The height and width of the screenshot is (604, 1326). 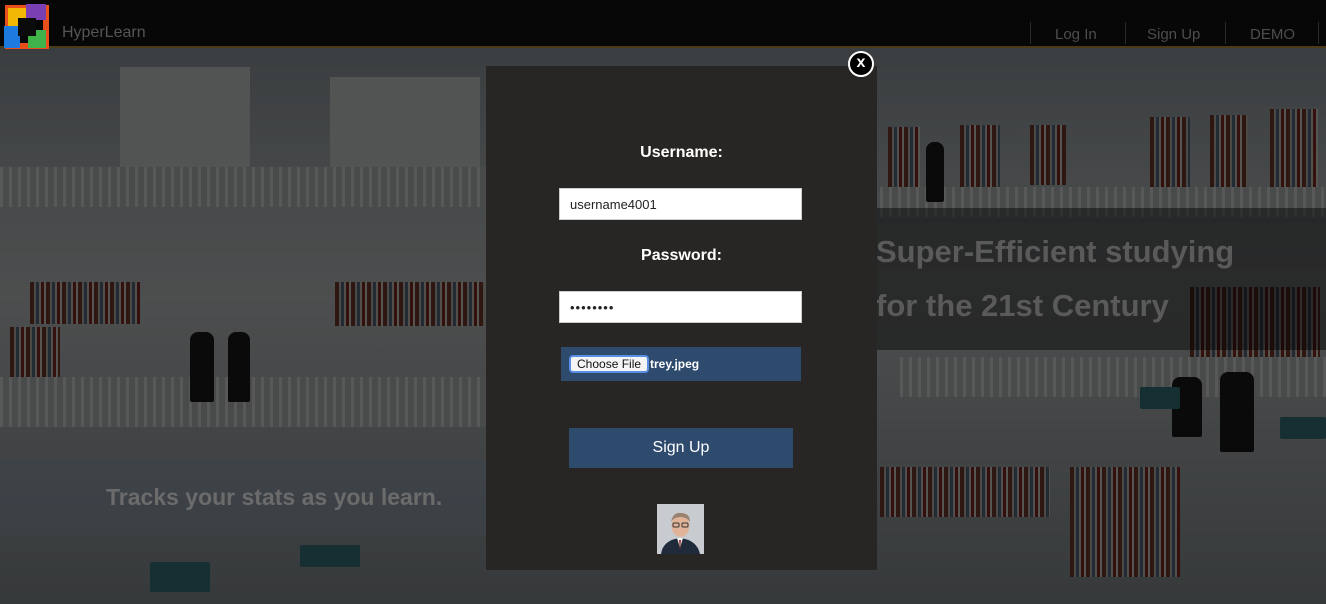 What do you see at coordinates (274, 497) in the screenshot?
I see `stats-tagline: Tracks your stats as you learn.` at bounding box center [274, 497].